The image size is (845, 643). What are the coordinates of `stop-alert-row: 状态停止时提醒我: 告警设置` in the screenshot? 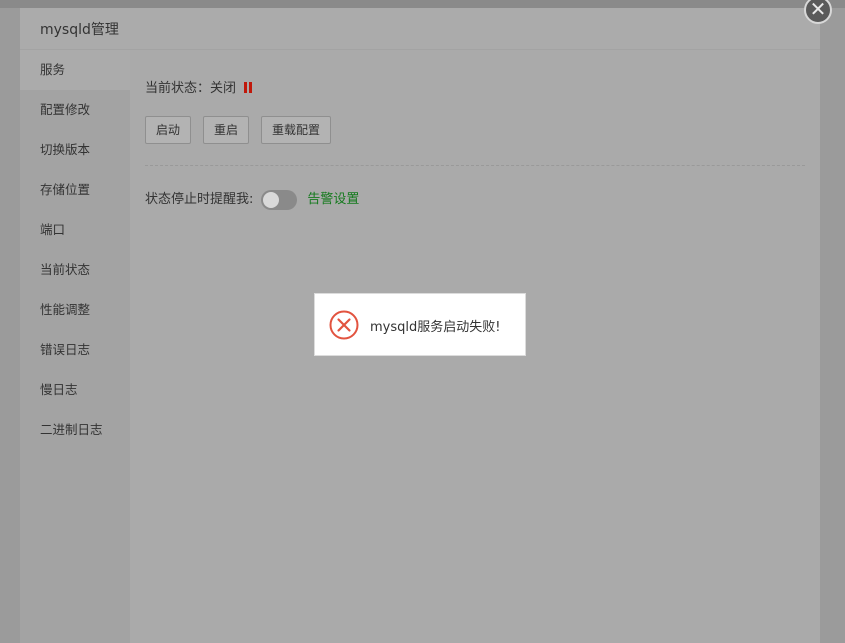 It's located at (252, 200).